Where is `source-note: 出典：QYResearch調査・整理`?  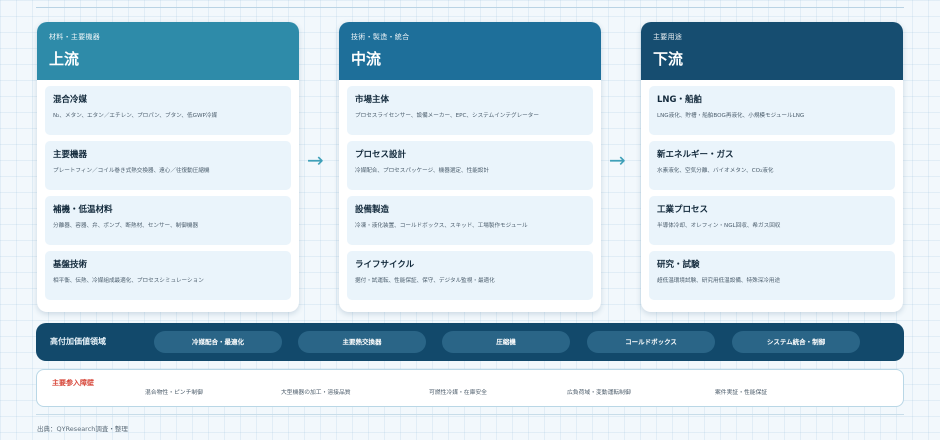 source-note: 出典：QYResearch調査・整理 is located at coordinates (82, 429).